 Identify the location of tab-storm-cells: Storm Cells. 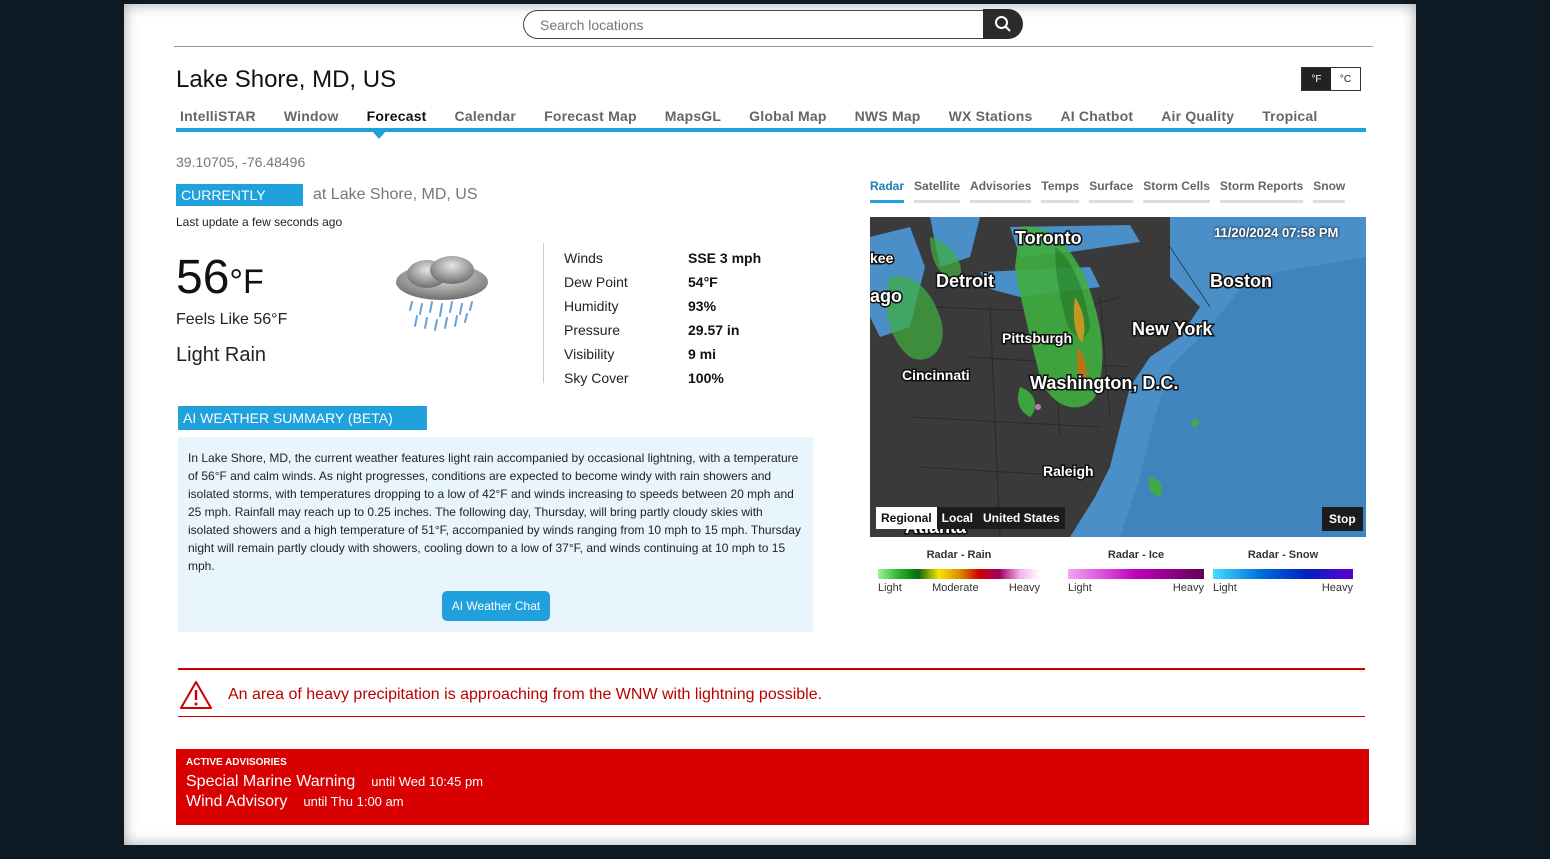
(1176, 191).